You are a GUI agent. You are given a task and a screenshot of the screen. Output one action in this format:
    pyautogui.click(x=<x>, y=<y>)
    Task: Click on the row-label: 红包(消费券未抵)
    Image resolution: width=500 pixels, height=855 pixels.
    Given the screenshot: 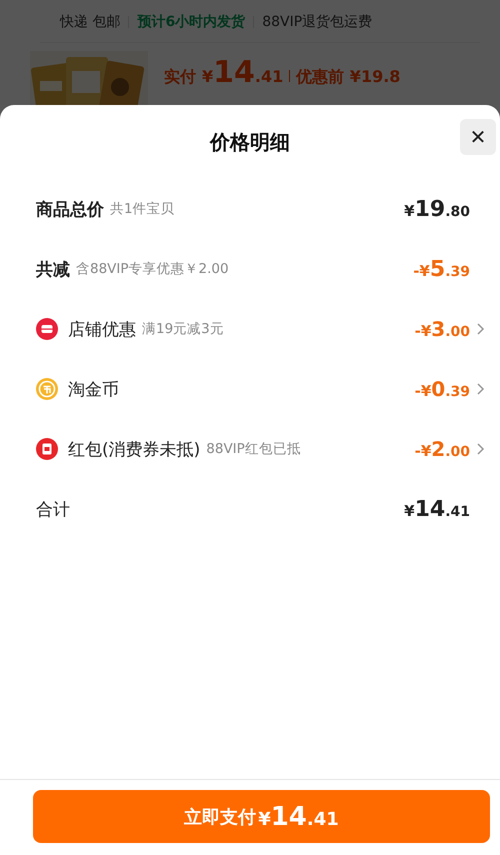 What is the action you would take?
    pyautogui.click(x=134, y=449)
    